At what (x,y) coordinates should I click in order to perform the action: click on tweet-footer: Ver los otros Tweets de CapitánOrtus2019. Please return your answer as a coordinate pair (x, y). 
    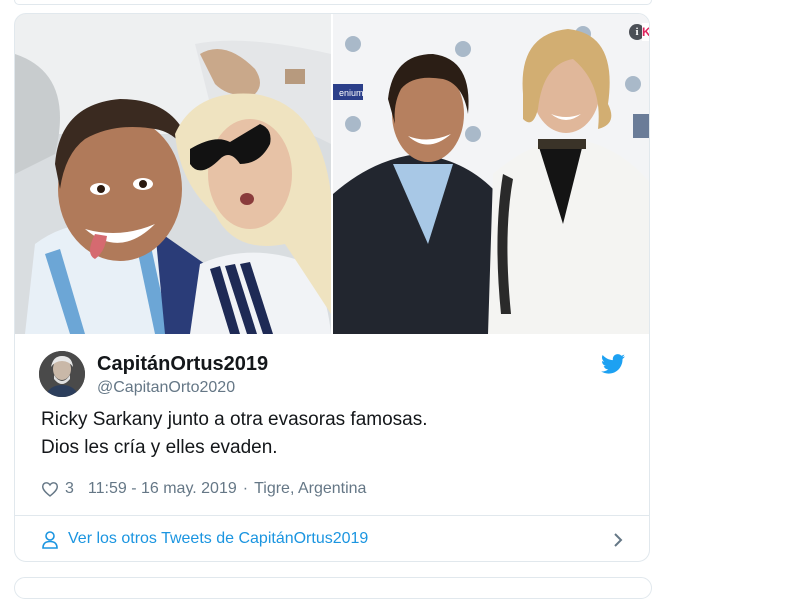
    Looking at the image, I should click on (332, 538).